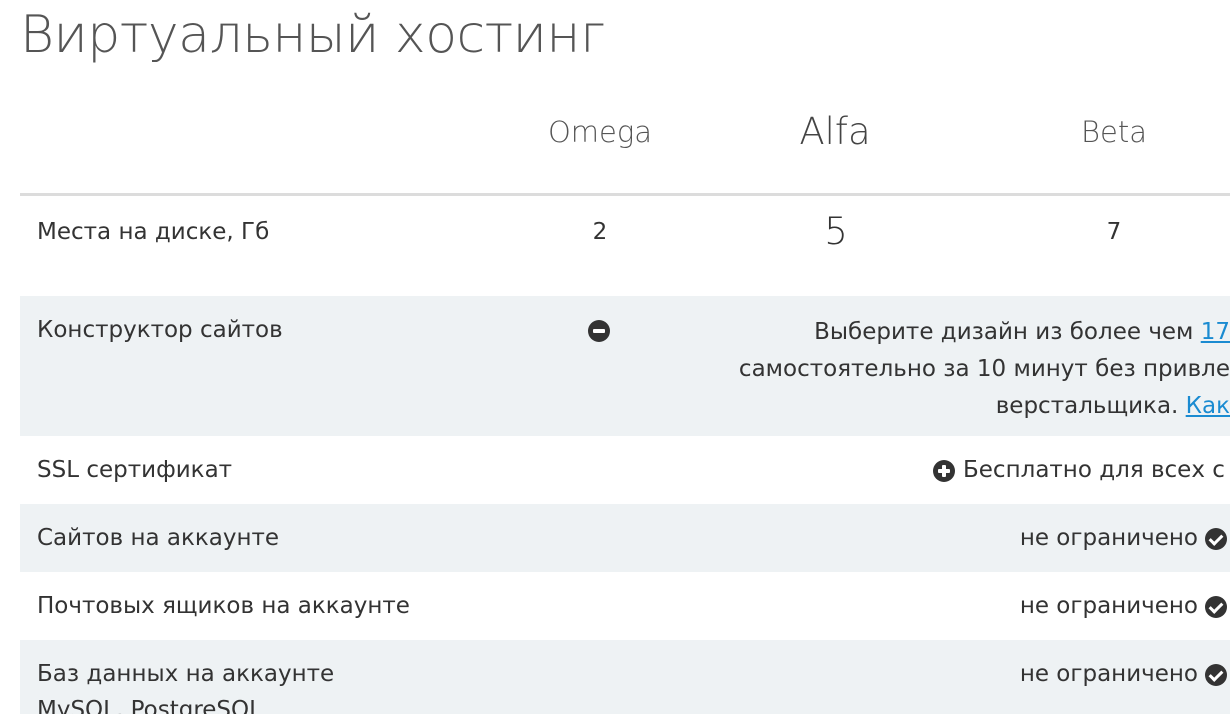  I want to click on disk-value-omega: 2, so click(600, 232).